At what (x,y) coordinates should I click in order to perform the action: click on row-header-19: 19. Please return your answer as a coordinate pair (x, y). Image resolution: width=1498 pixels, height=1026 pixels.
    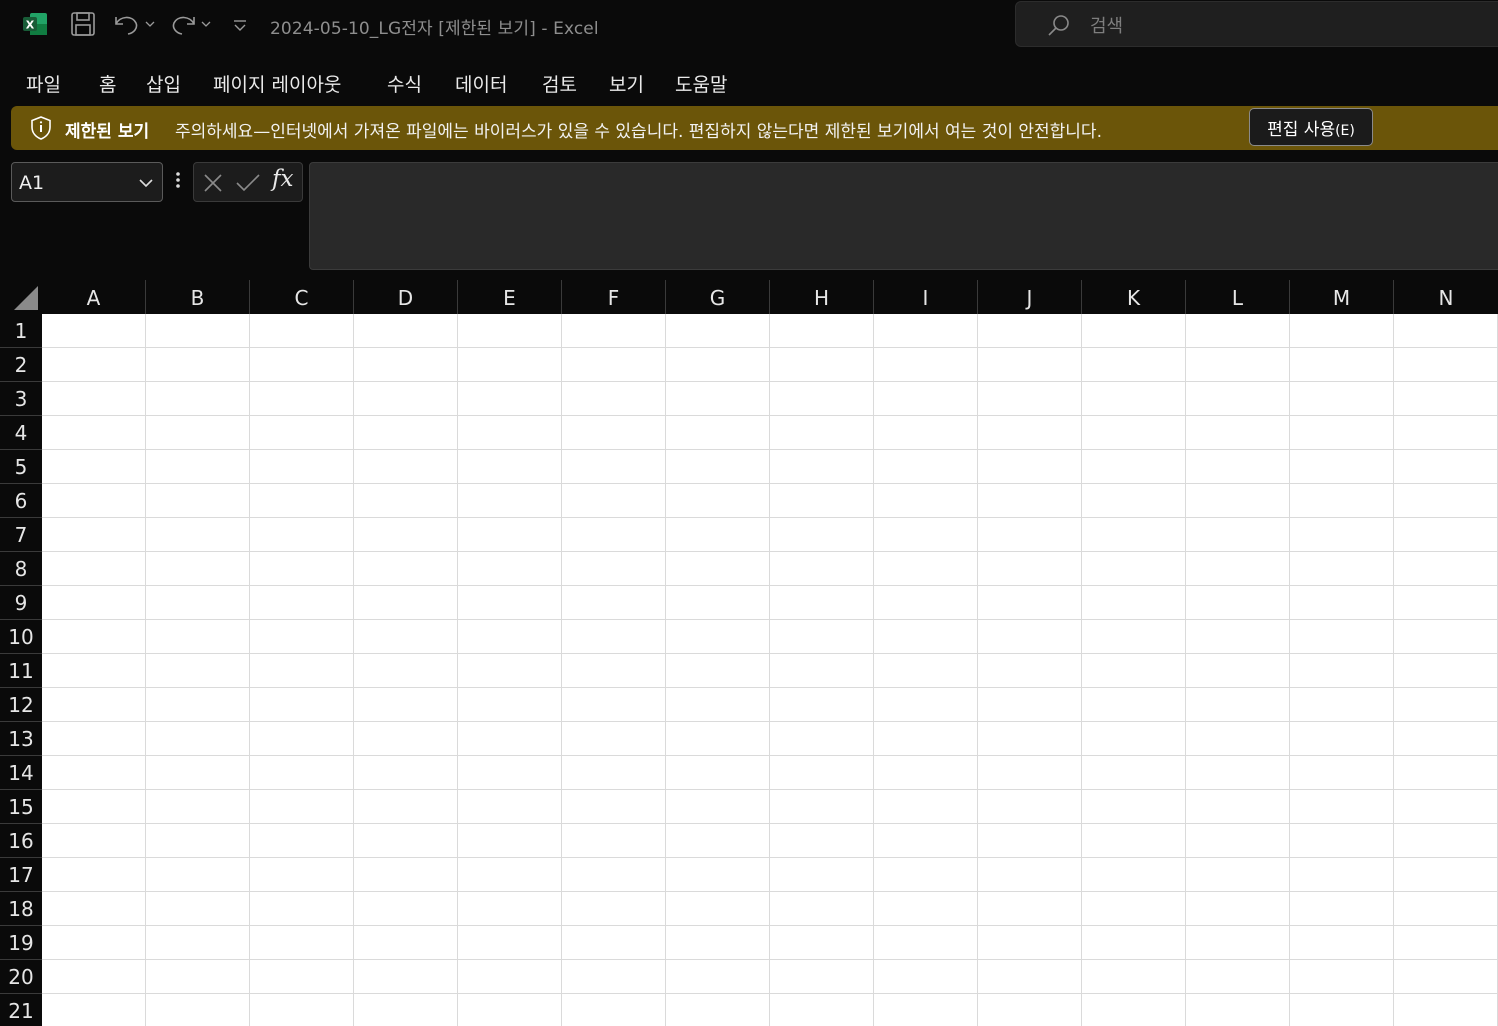
    Looking at the image, I should click on (21, 943).